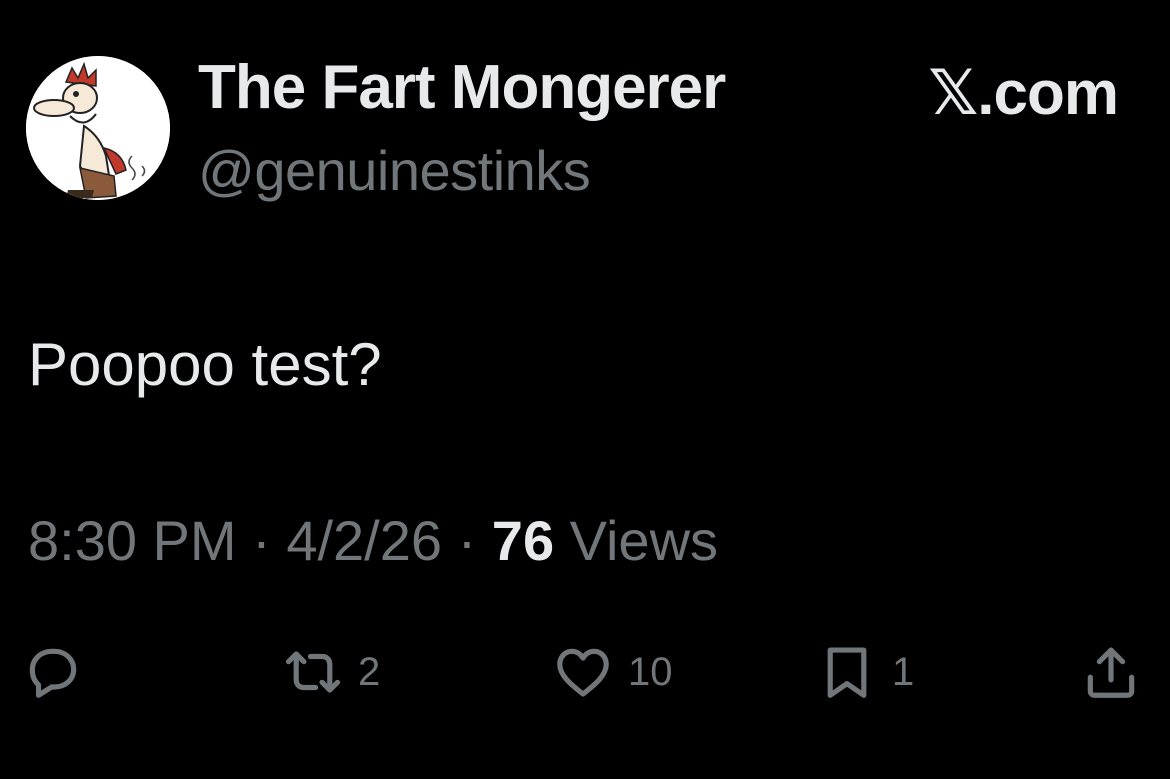 The image size is (1170, 779). What do you see at coordinates (462, 87) in the screenshot?
I see `display-name: The Fart Mongerer` at bounding box center [462, 87].